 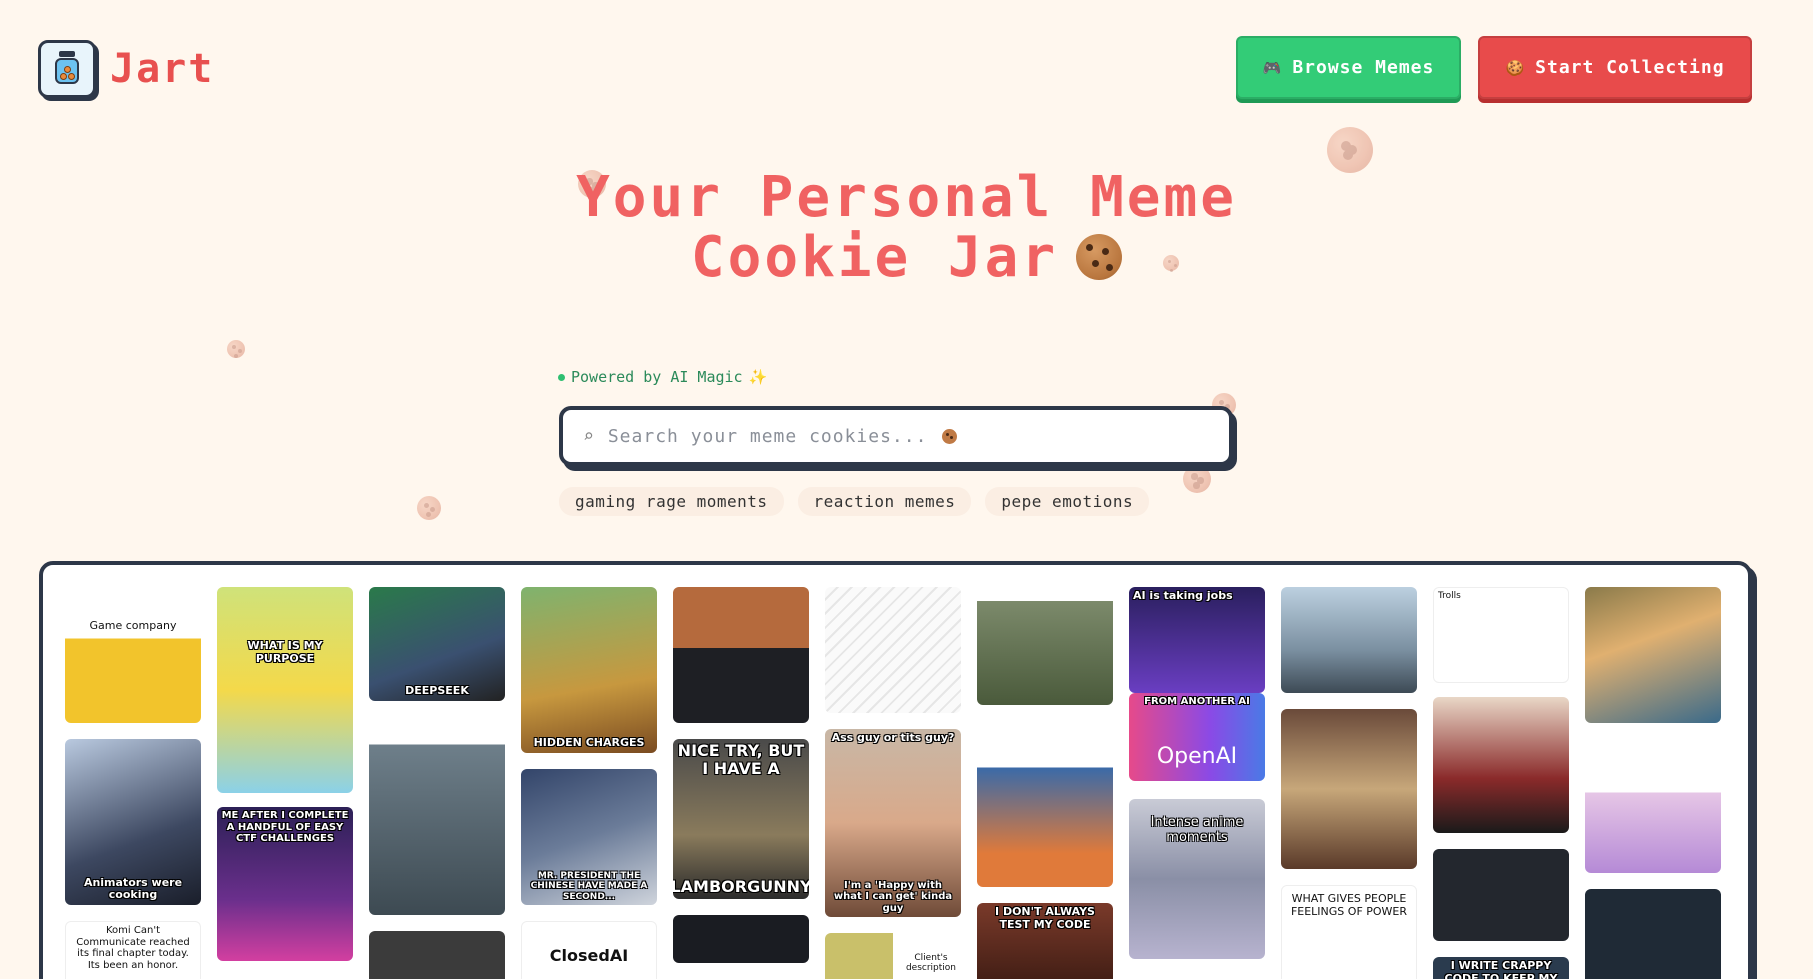 What do you see at coordinates (589, 670) in the screenshot?
I see `meme-card: HIDDEN CHARGES` at bounding box center [589, 670].